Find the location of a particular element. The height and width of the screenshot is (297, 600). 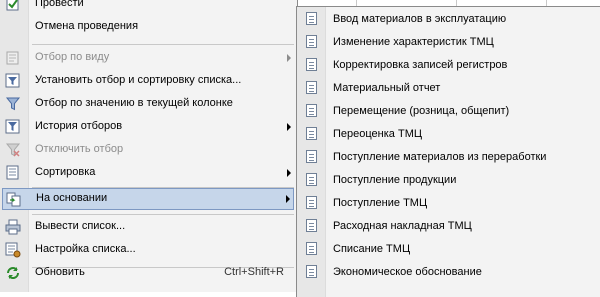

filter-sort-icon is located at coordinates (13, 81).